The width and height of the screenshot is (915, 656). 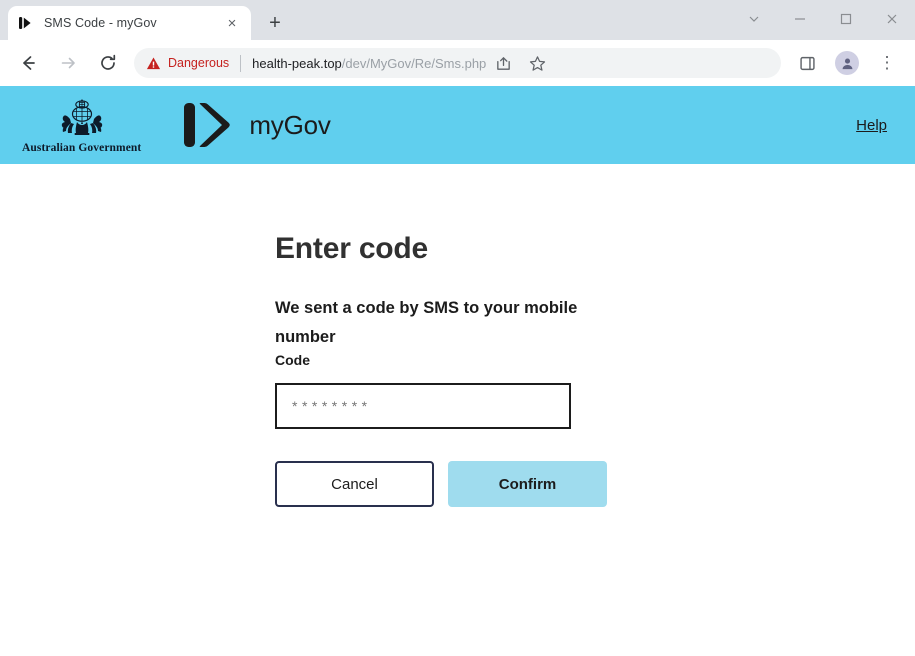 What do you see at coordinates (457, 20) in the screenshot?
I see `tab-strip: SMS Code - myGov × +` at bounding box center [457, 20].